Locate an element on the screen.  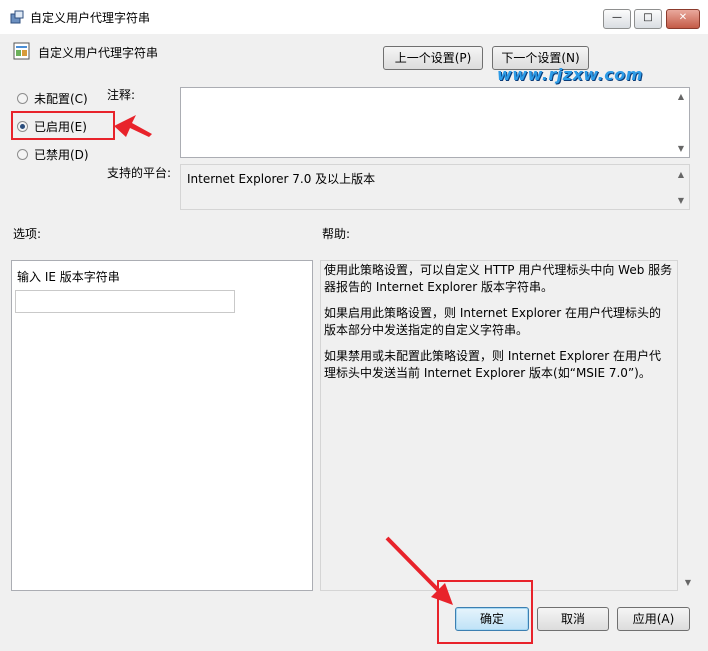
previous-setting-button: 上一个设置(P) is located at coordinates (433, 58).